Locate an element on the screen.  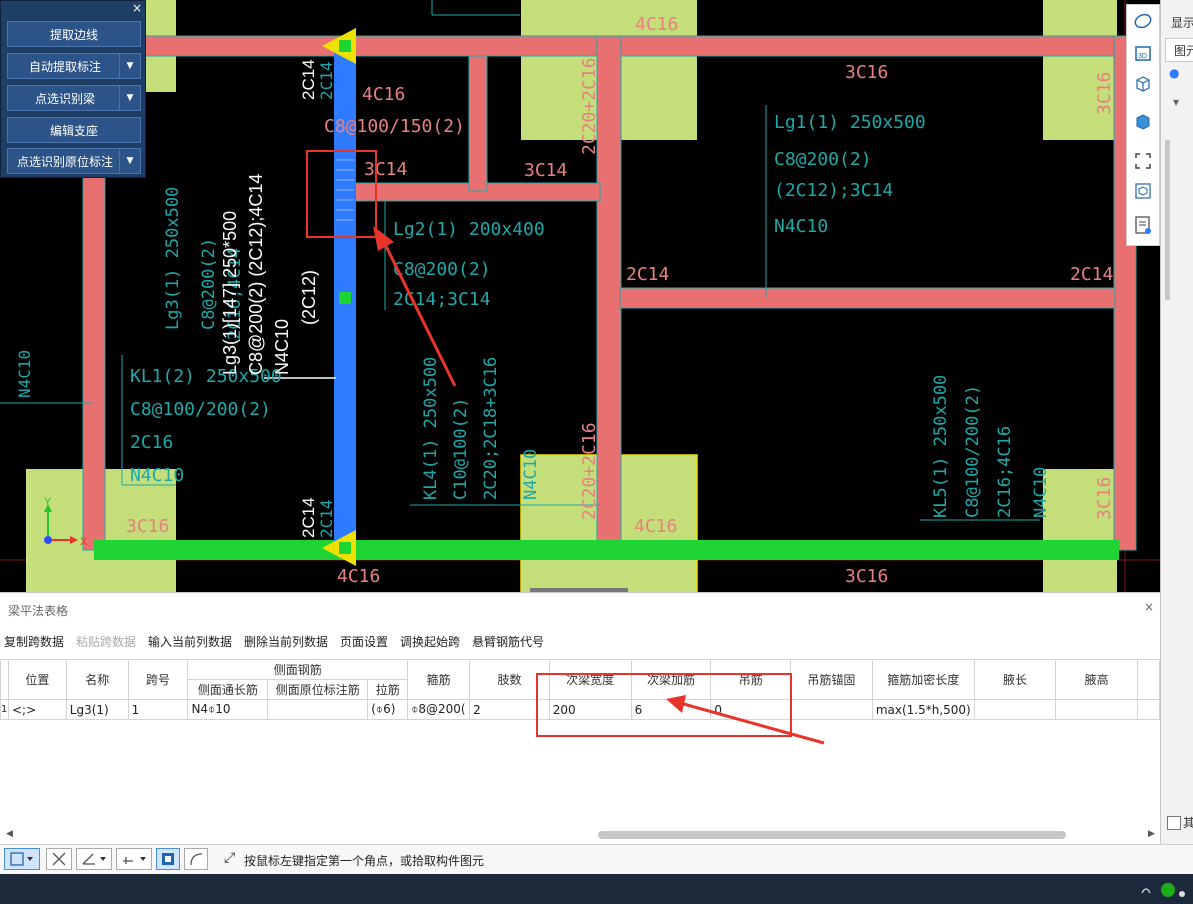
copy-span-button: 复制跨数据 is located at coordinates (34, 641).